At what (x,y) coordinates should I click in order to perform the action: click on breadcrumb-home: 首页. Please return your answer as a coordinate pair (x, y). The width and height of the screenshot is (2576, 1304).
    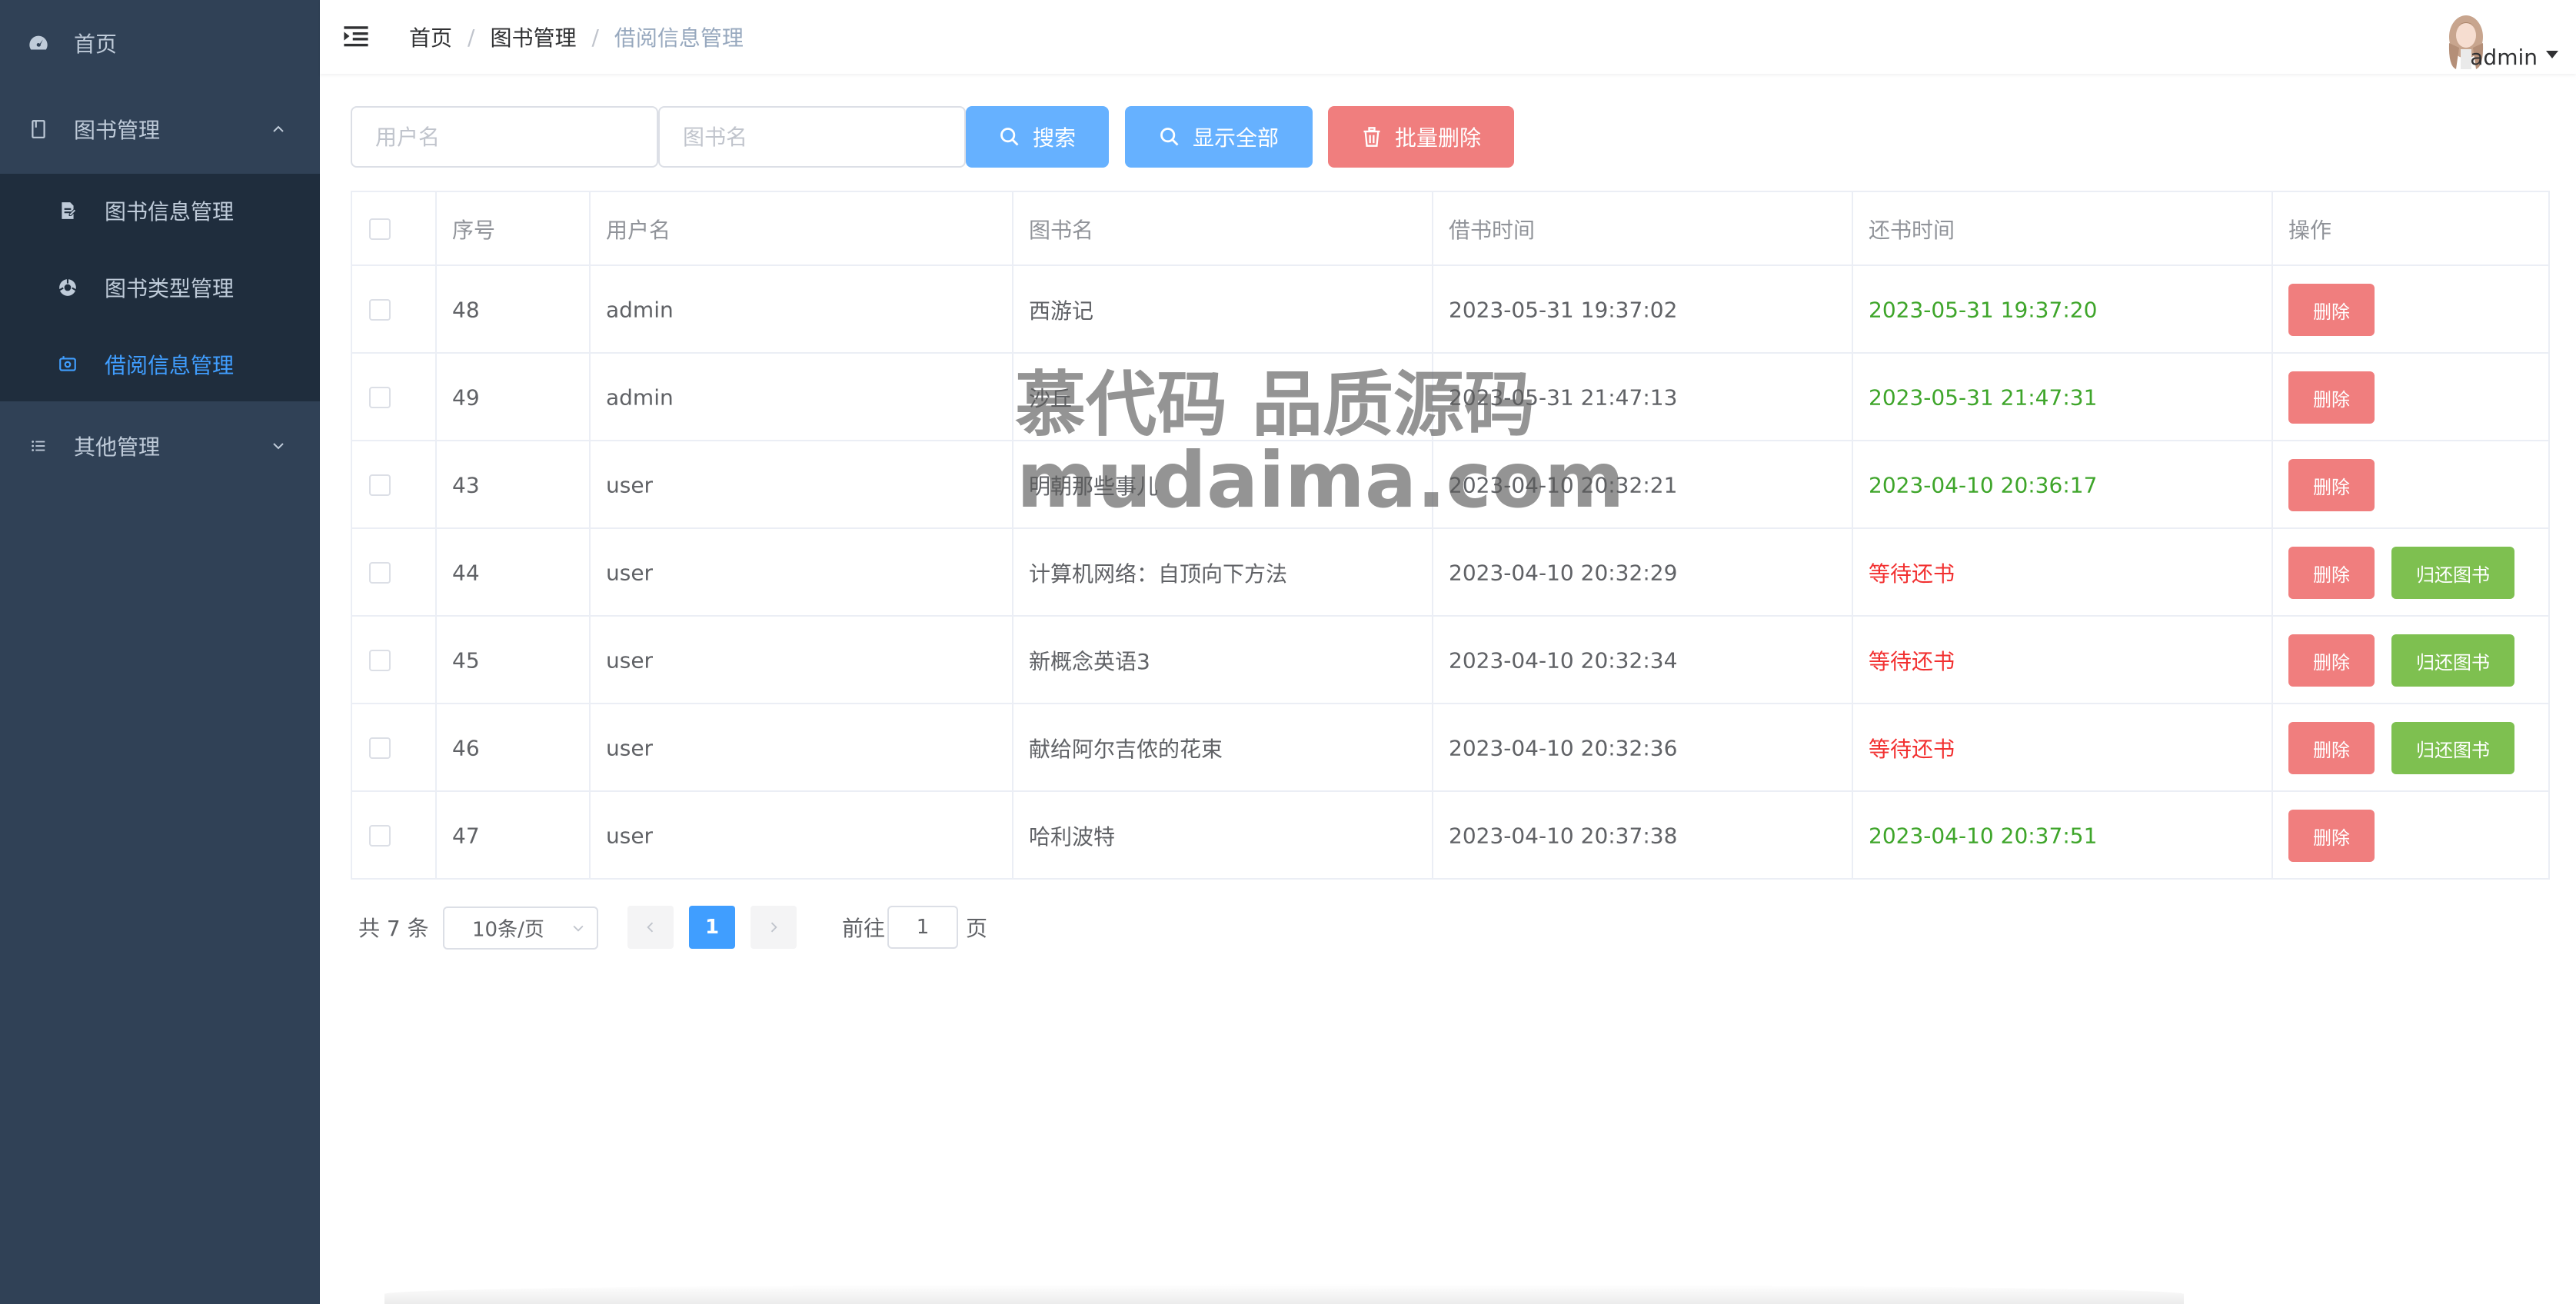
    Looking at the image, I should click on (430, 37).